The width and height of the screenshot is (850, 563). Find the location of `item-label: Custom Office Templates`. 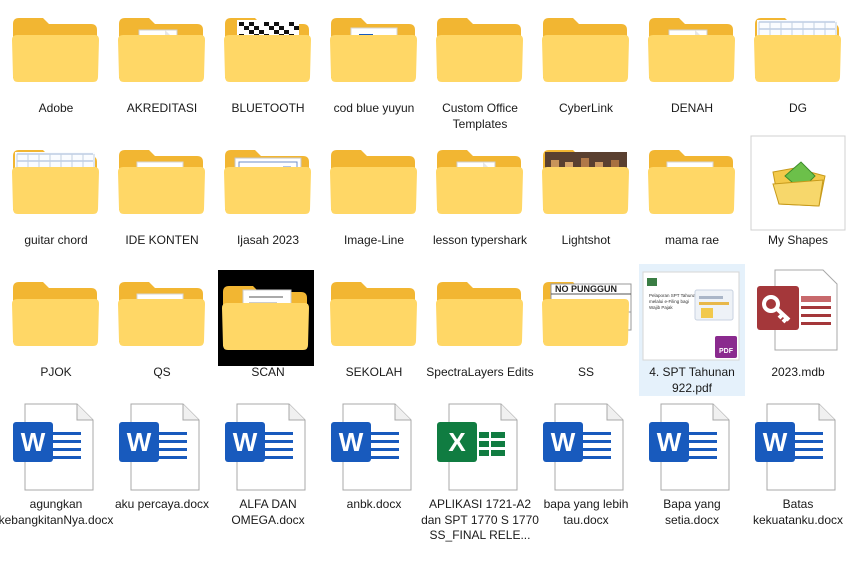

item-label: Custom Office Templates is located at coordinates (480, 116).